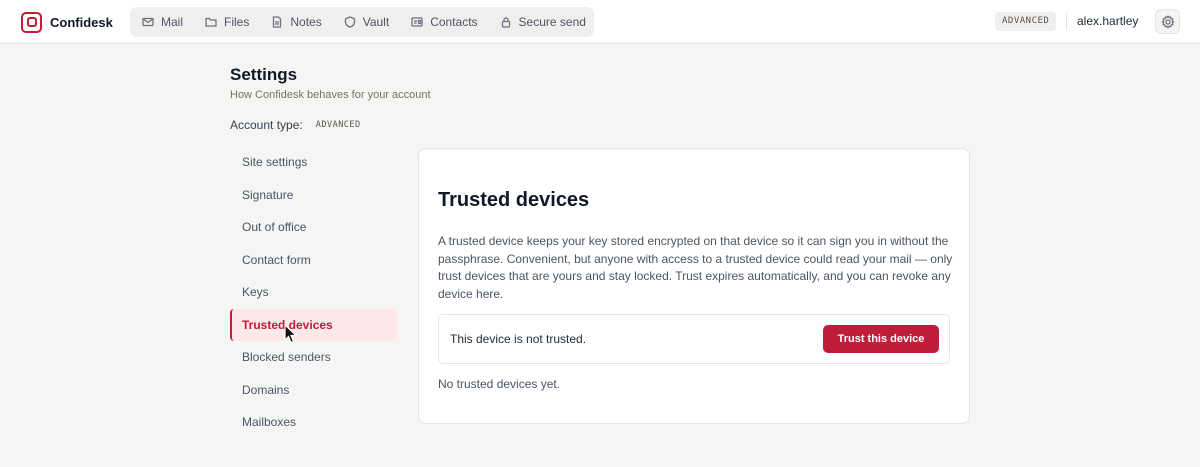  Describe the element at coordinates (211, 22) in the screenshot. I see `folder-icon` at that location.